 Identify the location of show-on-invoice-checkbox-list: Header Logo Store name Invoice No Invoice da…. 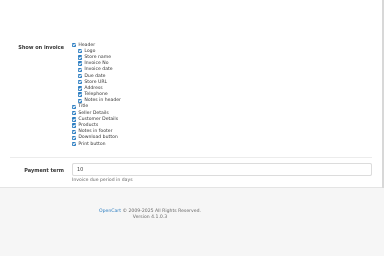
(96, 94).